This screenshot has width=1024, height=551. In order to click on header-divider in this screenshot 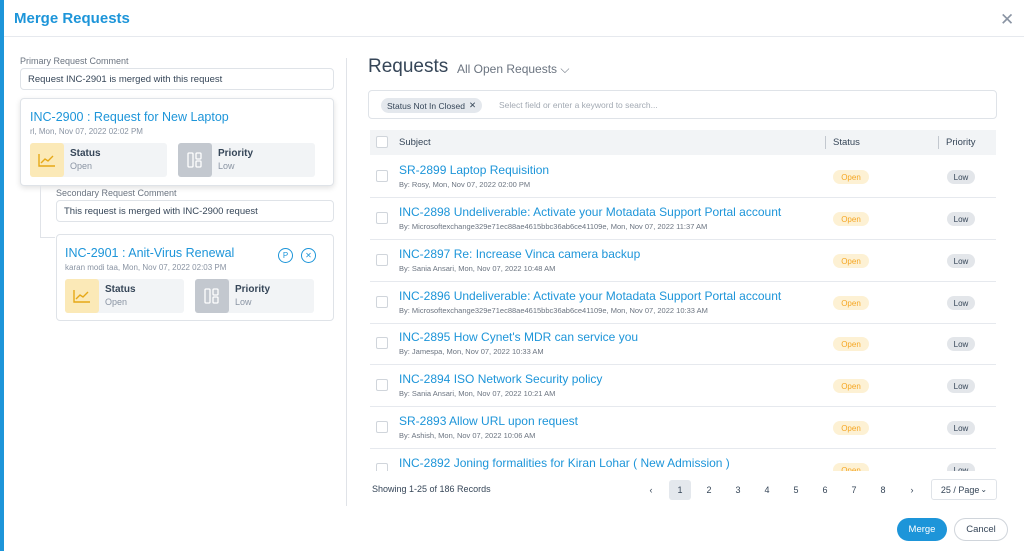, I will do `click(514, 36)`.